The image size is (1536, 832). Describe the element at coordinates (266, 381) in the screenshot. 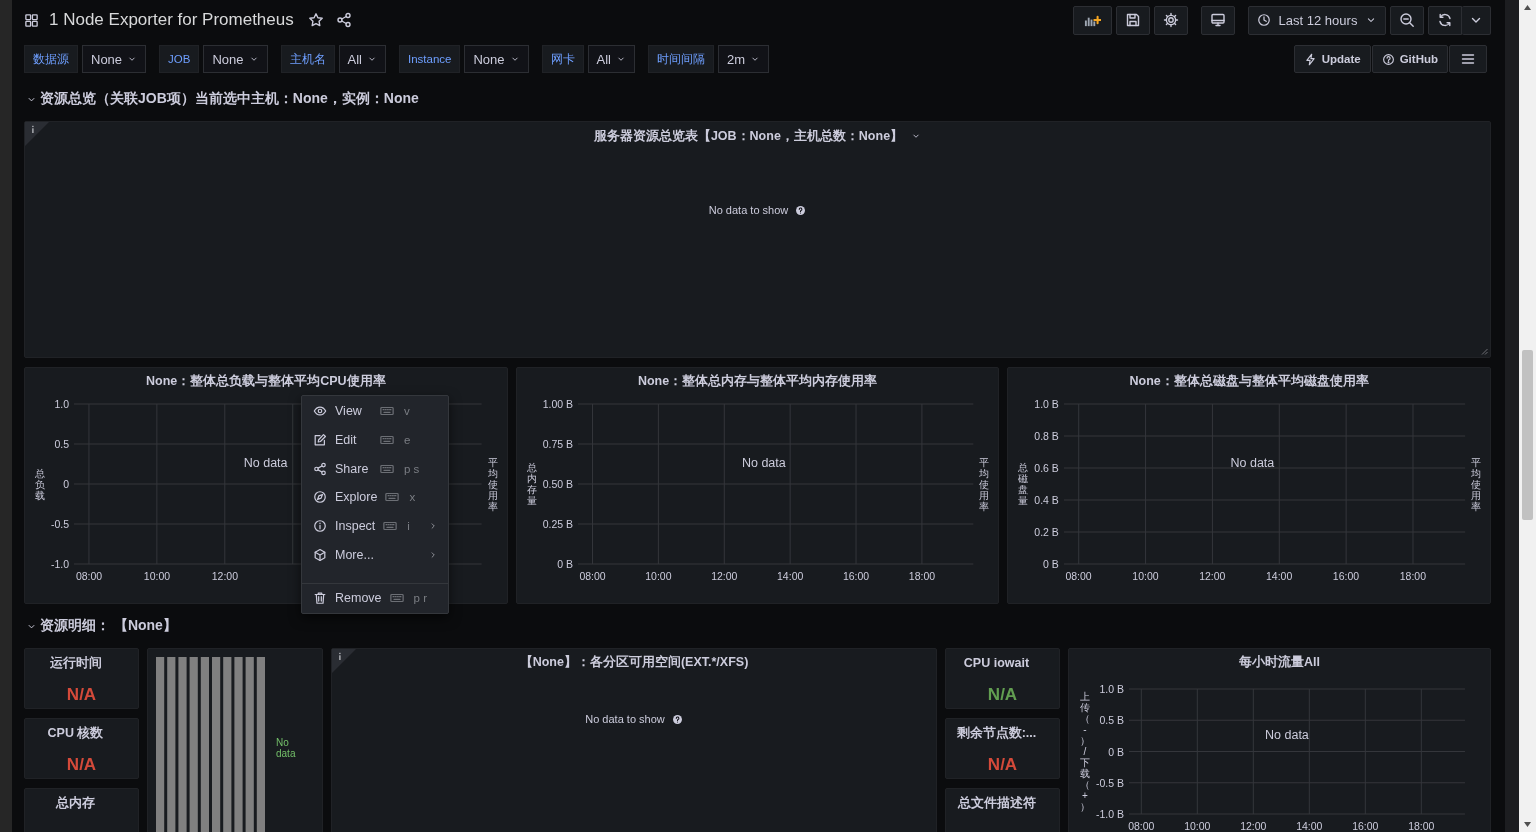

I see `panel-title: None：整体总负载与整体平均CPU使用率` at that location.